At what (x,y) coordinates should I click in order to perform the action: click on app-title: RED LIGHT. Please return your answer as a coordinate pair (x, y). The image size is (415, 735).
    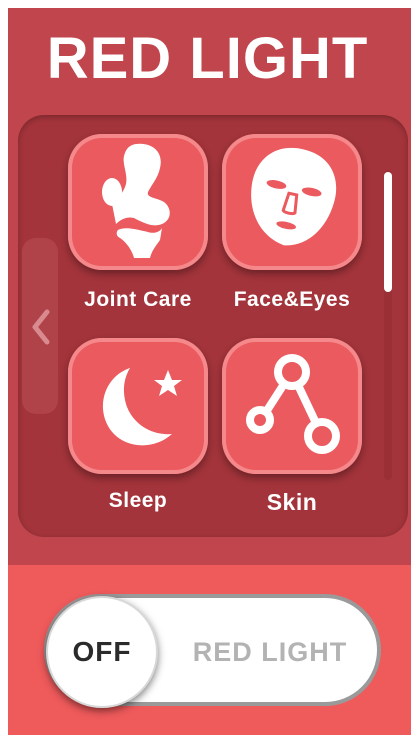
    Looking at the image, I should click on (207, 58).